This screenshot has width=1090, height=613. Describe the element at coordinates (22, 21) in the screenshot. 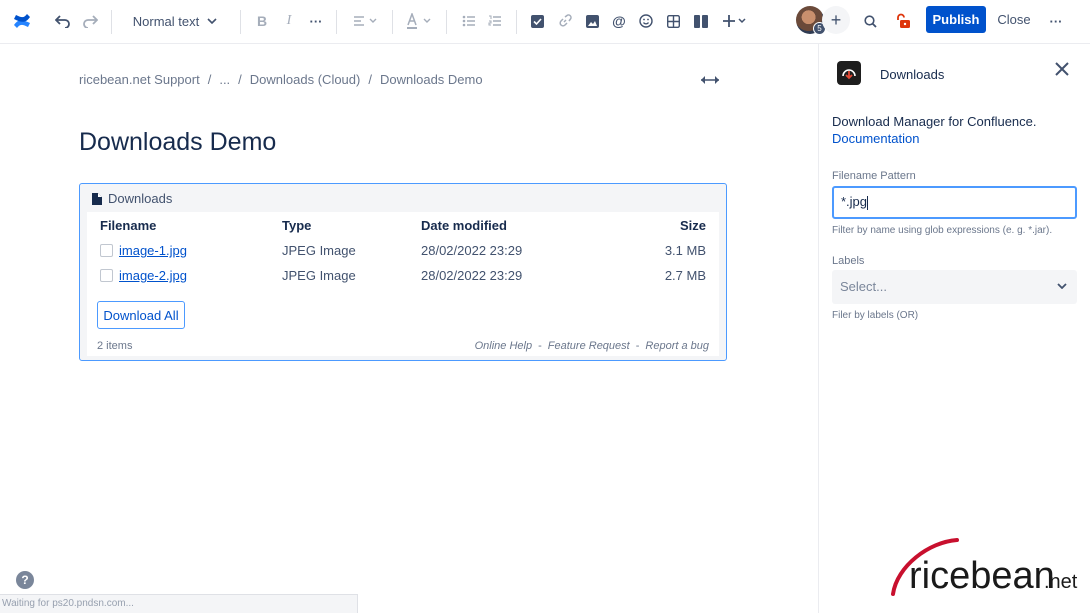

I see `confluence-logo-icon` at that location.